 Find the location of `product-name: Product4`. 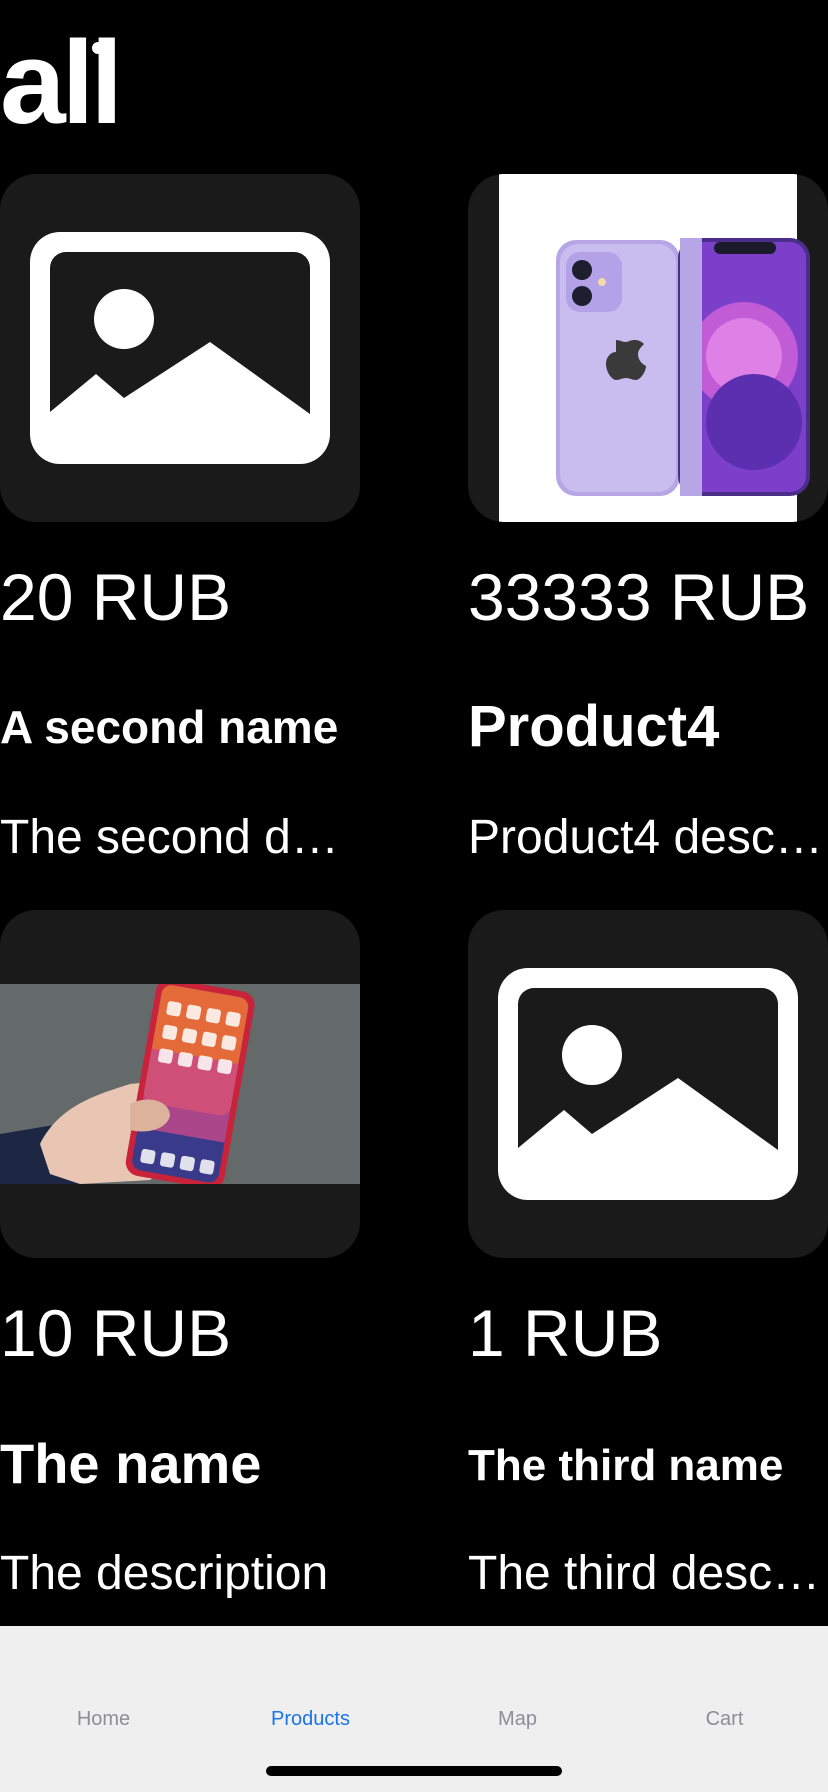

product-name: Product4 is located at coordinates (594, 726).